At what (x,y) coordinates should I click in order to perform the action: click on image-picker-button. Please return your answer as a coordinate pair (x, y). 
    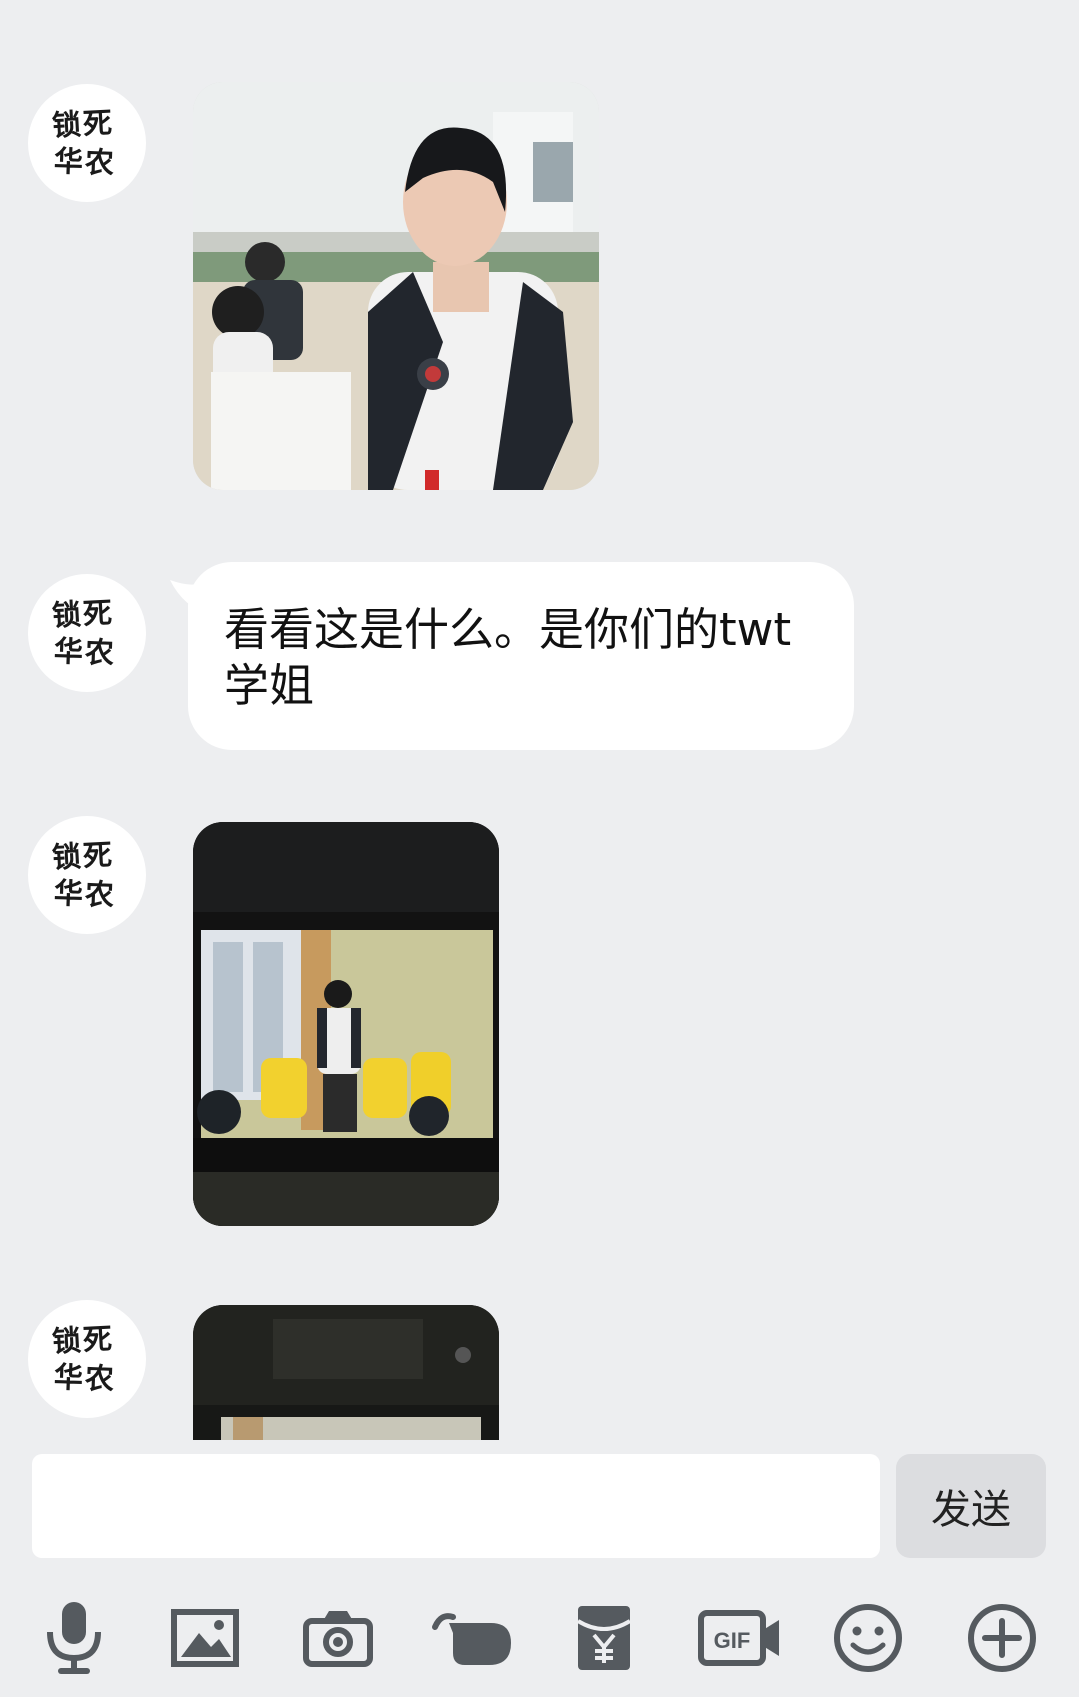
    Looking at the image, I should click on (205, 1638).